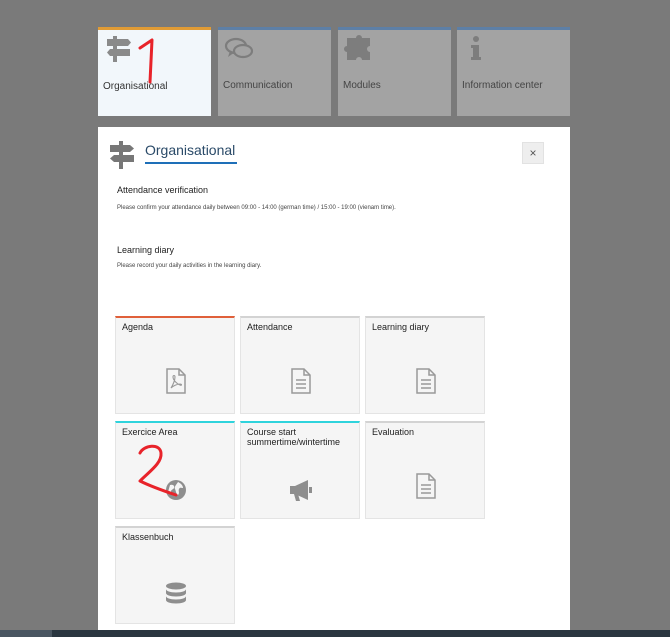  Describe the element at coordinates (357, 47) in the screenshot. I see `puzzle-icon` at that location.